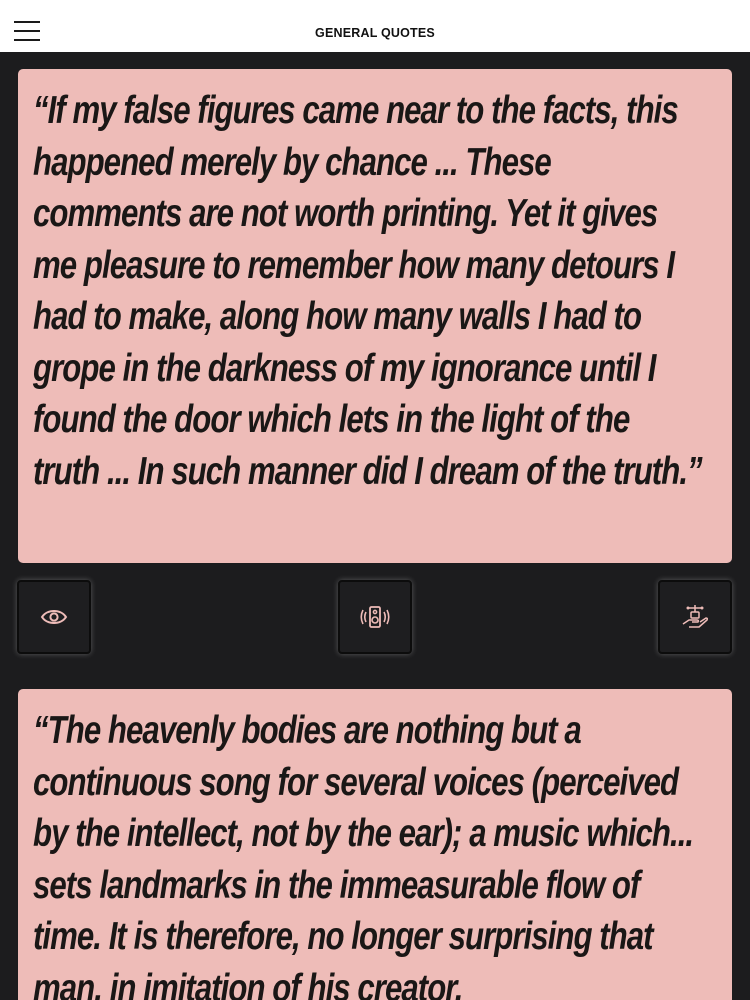  What do you see at coordinates (375, 33) in the screenshot?
I see `page-title: GENERAL QUOTES` at bounding box center [375, 33].